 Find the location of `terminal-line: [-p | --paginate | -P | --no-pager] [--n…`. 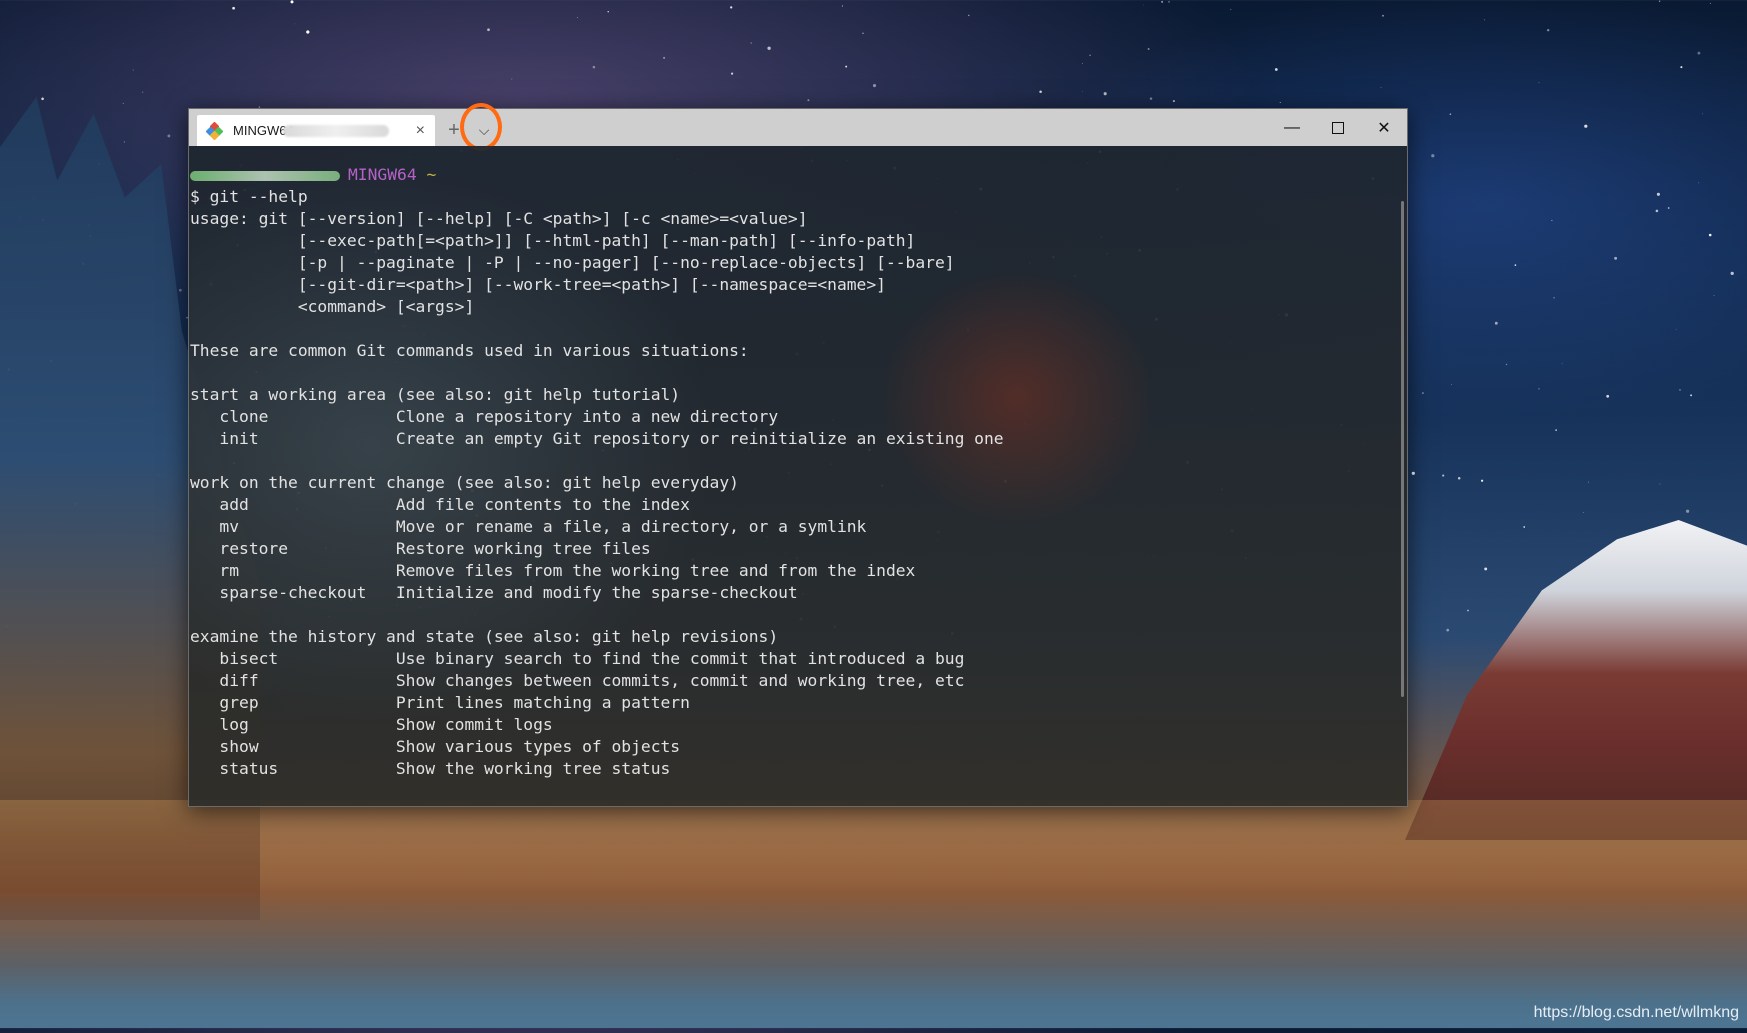

terminal-line: [-p | --paginate | -P | --no-pager] [--n… is located at coordinates (572, 262).